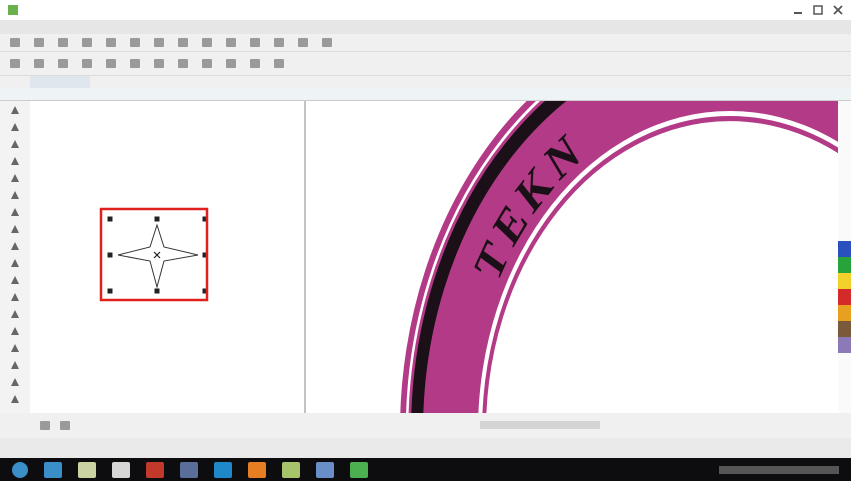 The width and height of the screenshot is (851, 481). What do you see at coordinates (20, 470) in the screenshot?
I see `start-button` at bounding box center [20, 470].